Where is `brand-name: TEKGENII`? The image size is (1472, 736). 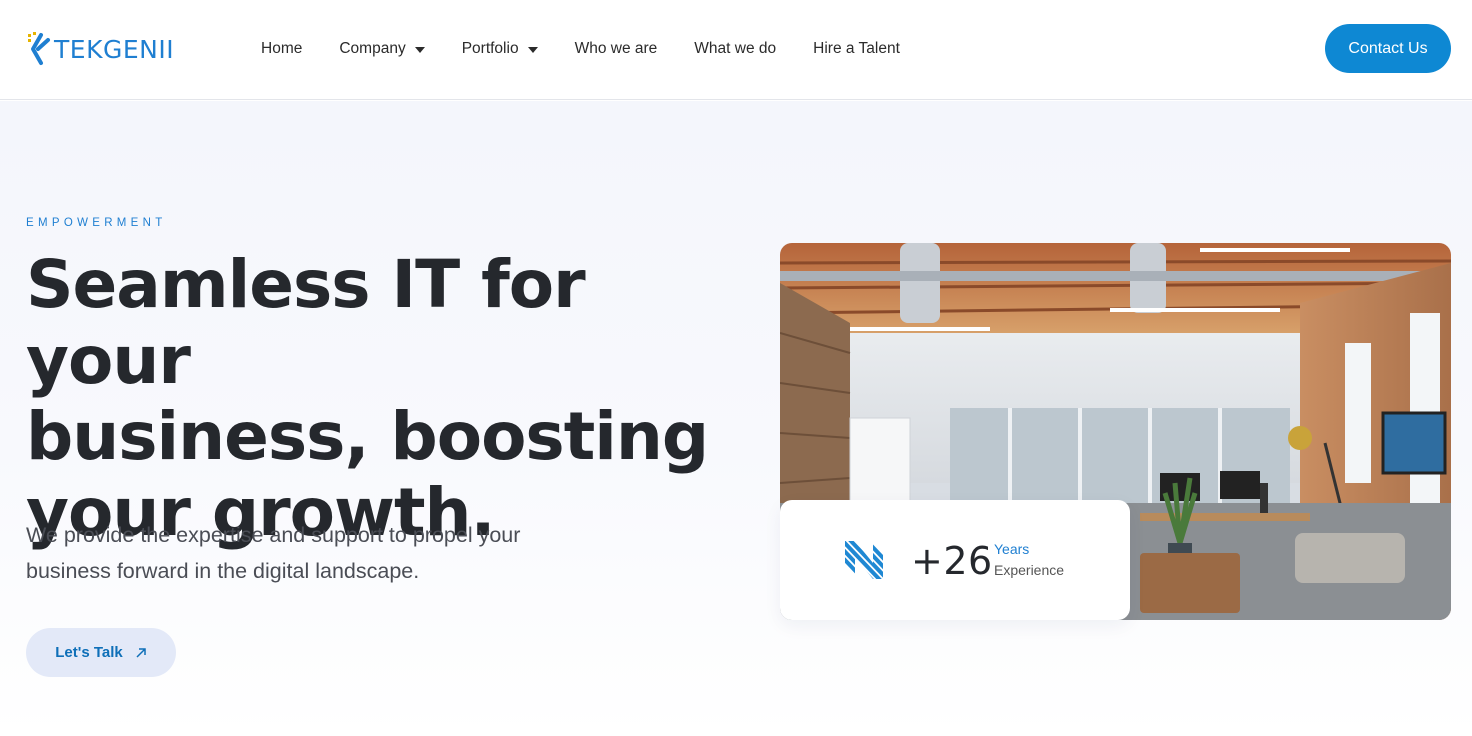
brand-name: TEKGENII is located at coordinates (114, 49).